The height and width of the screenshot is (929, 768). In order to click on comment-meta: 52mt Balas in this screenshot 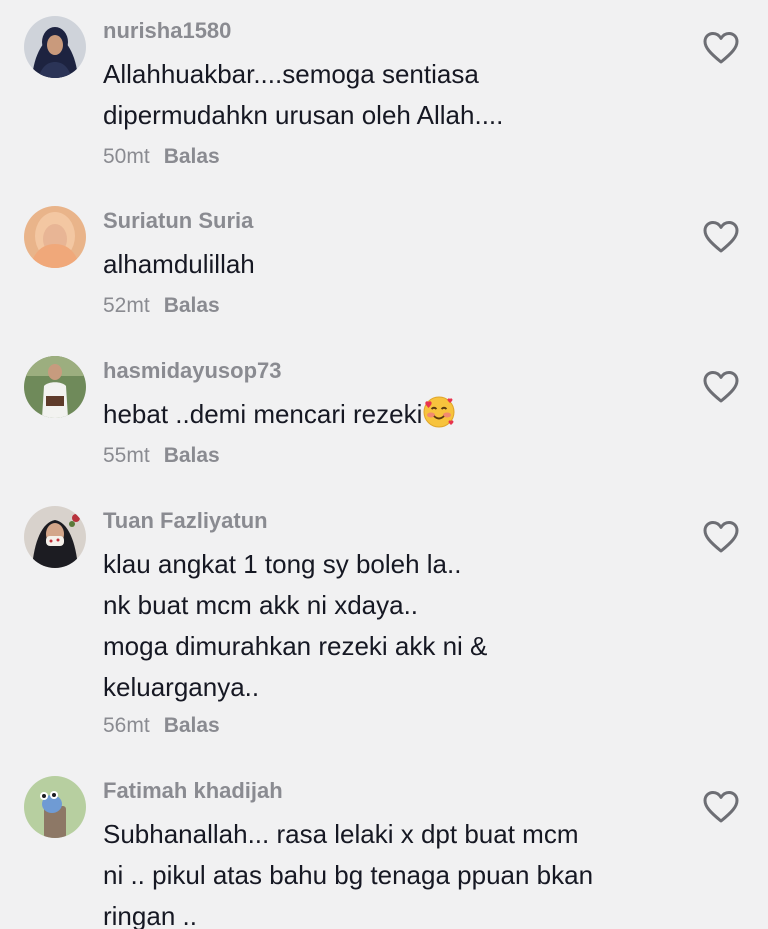, I will do `click(161, 306)`.